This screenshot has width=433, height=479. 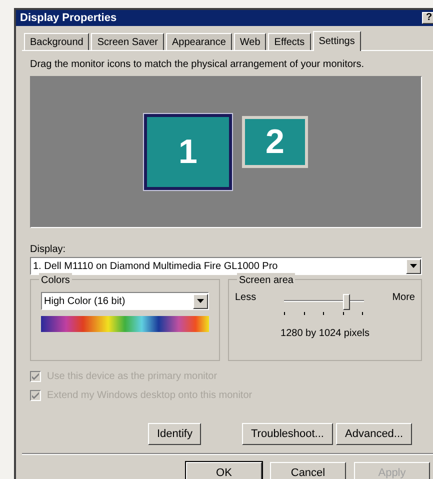 I want to click on tab: Background, so click(x=57, y=41).